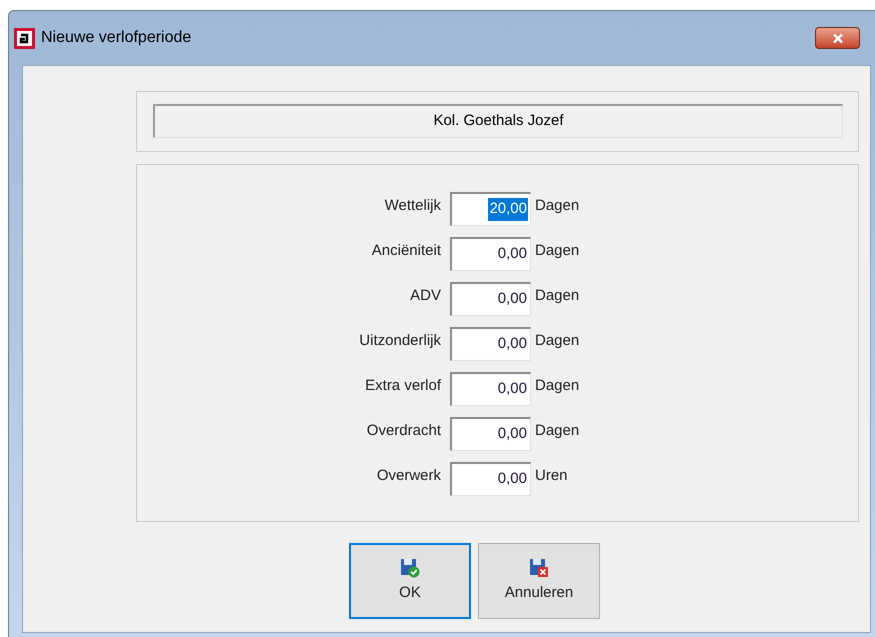 The height and width of the screenshot is (637, 875). I want to click on field-label: Wettelijk, so click(413, 206).